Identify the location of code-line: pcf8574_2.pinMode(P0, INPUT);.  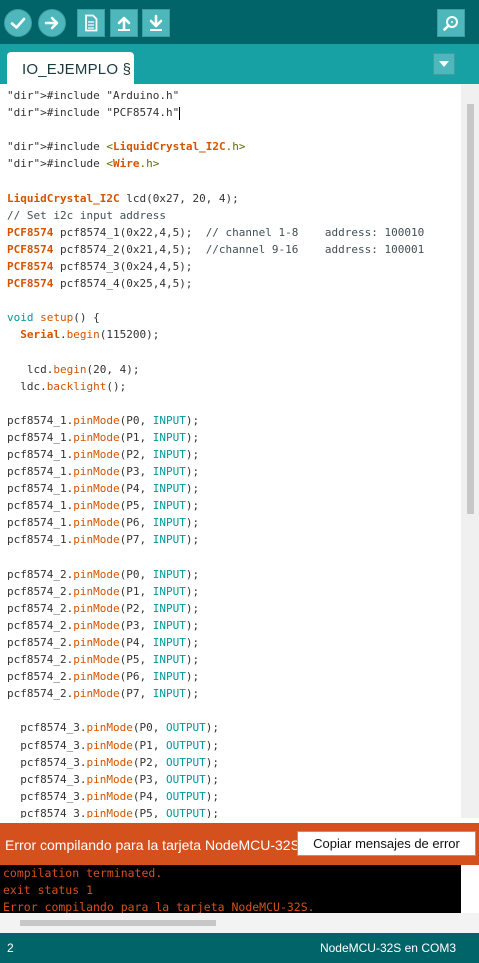
(215, 574).